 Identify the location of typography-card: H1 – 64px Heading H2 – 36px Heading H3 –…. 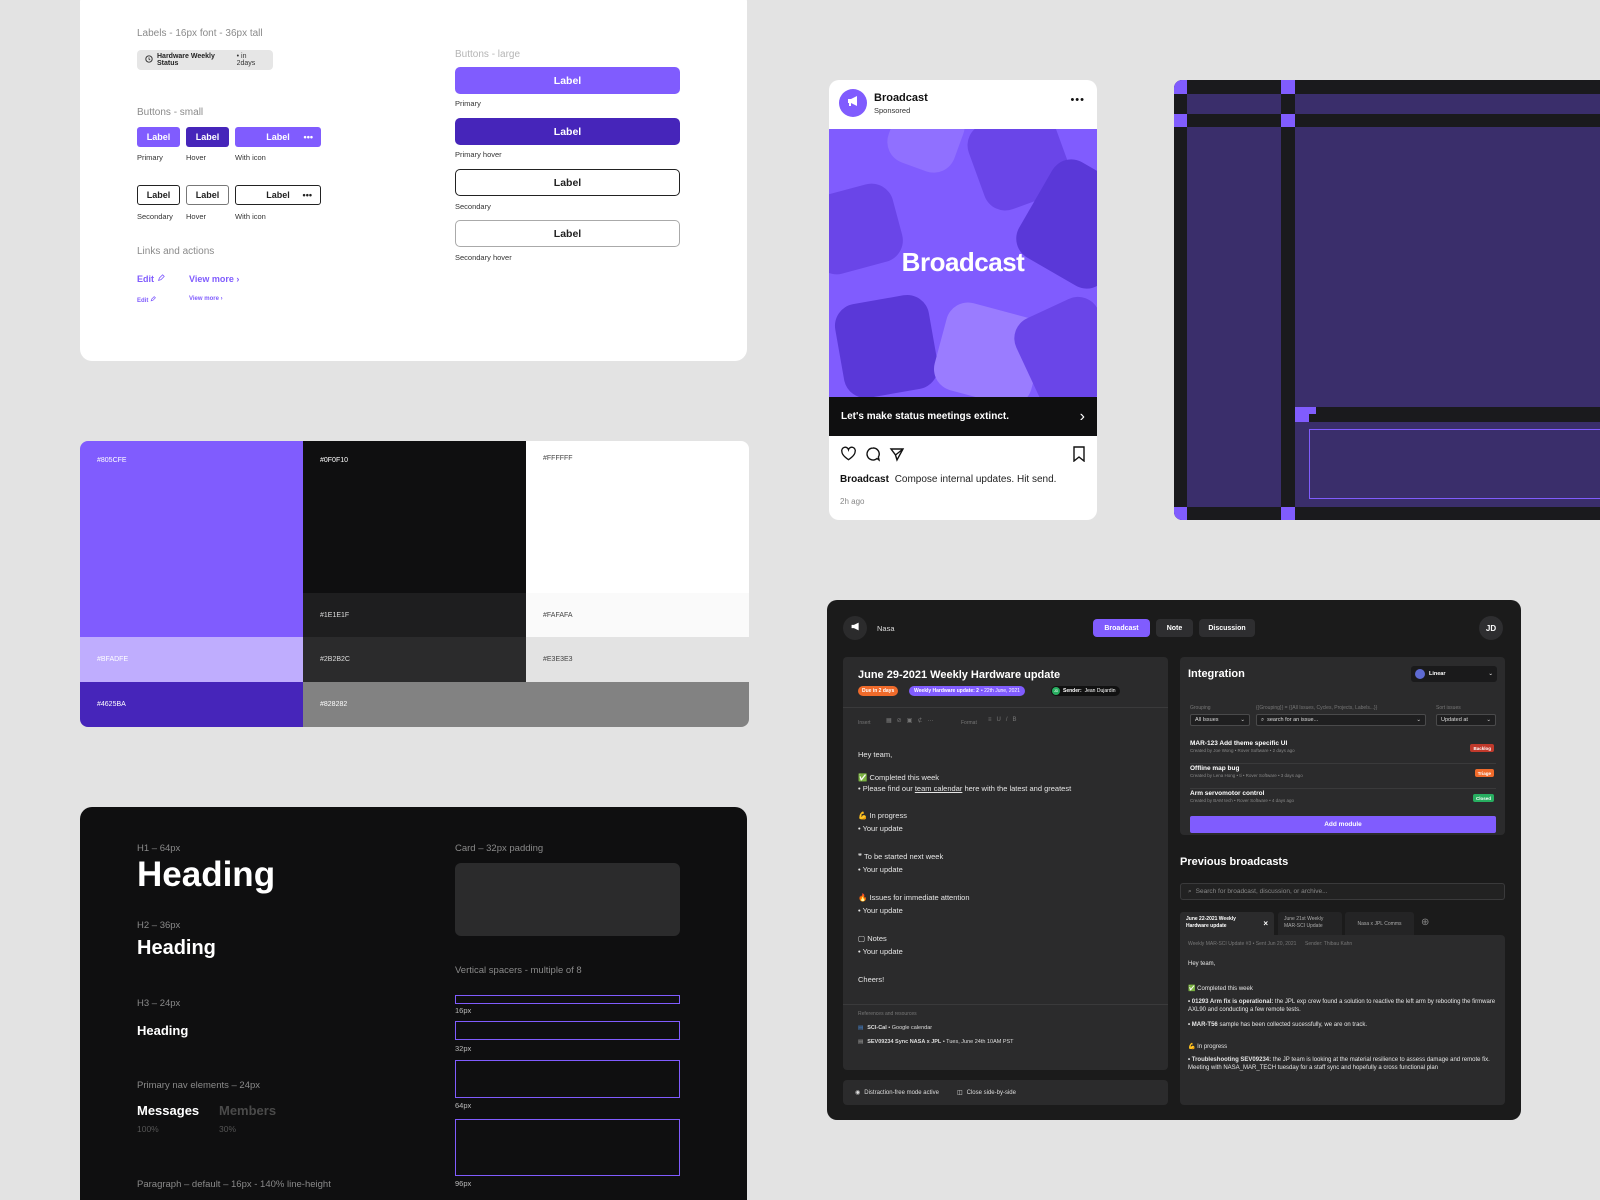
(413, 1003).